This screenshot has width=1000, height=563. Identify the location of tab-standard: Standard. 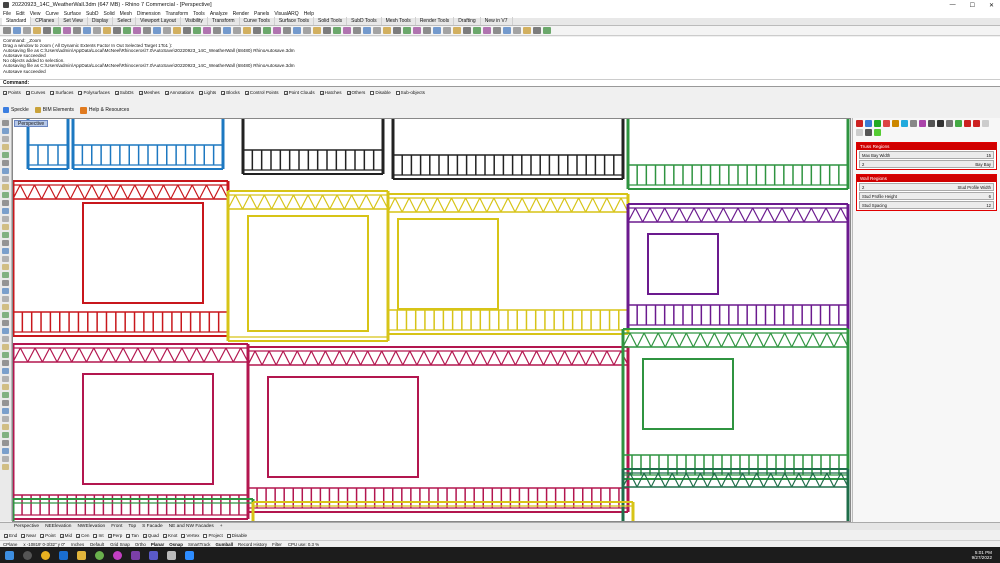
(17, 21).